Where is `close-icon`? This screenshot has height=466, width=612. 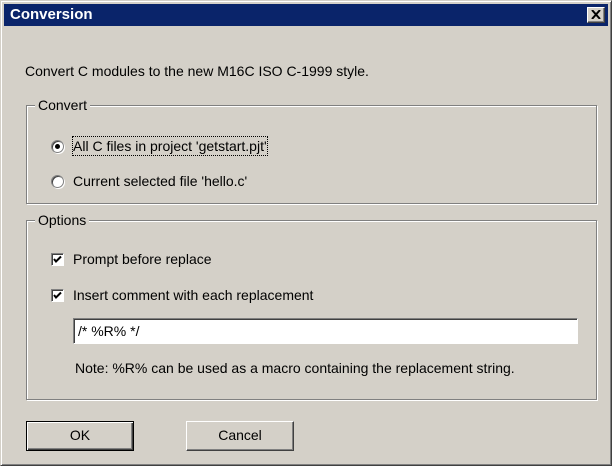 close-icon is located at coordinates (596, 14).